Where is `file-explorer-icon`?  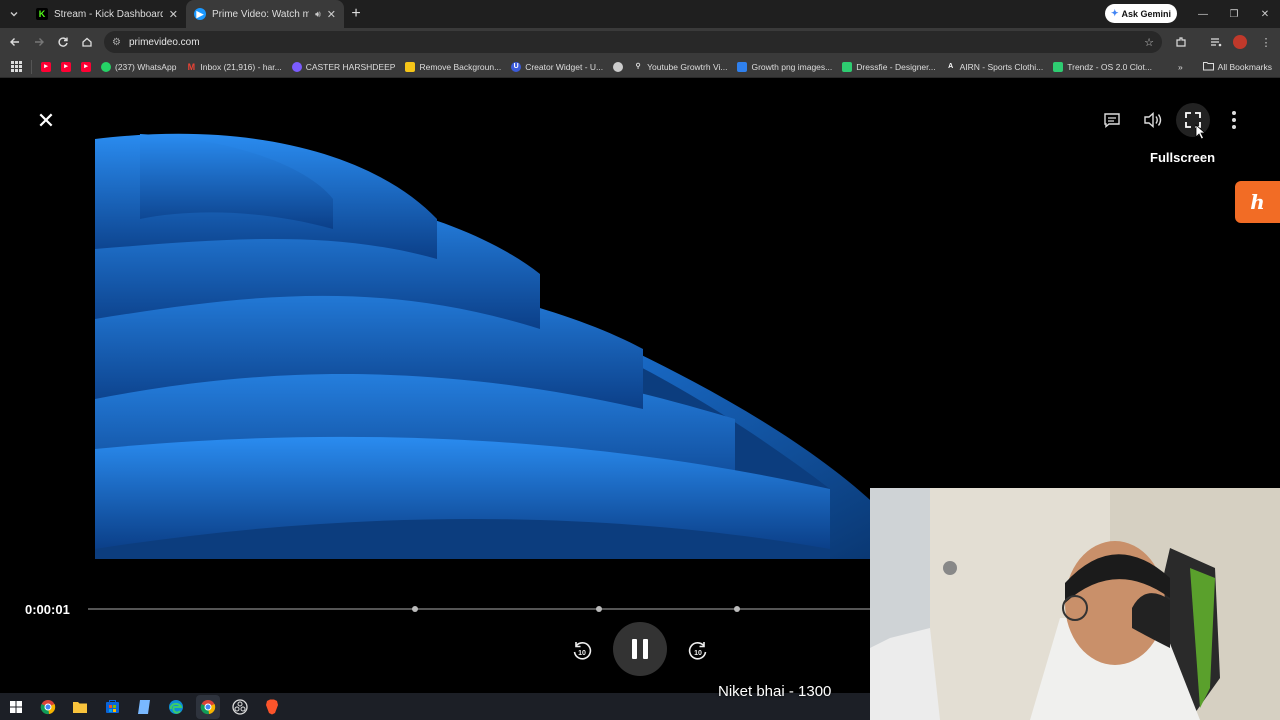 file-explorer-icon is located at coordinates (80, 707).